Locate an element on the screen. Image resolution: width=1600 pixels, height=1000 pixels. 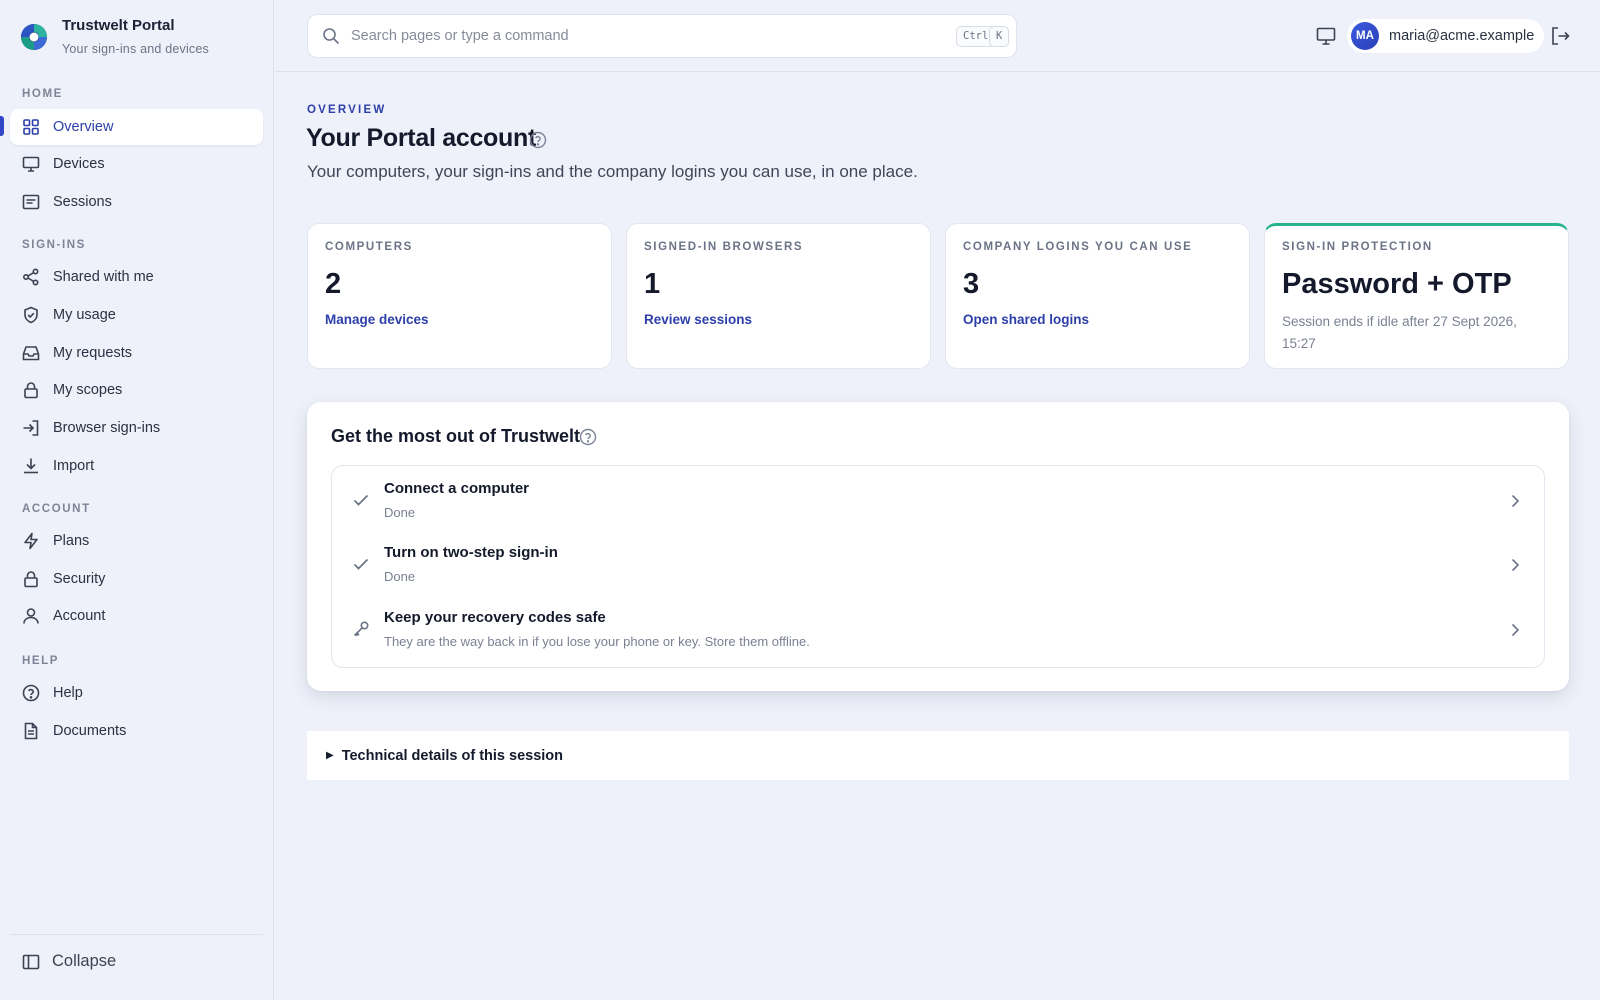
list-item-title: Keep your recovery codes safe is located at coordinates (495, 617).